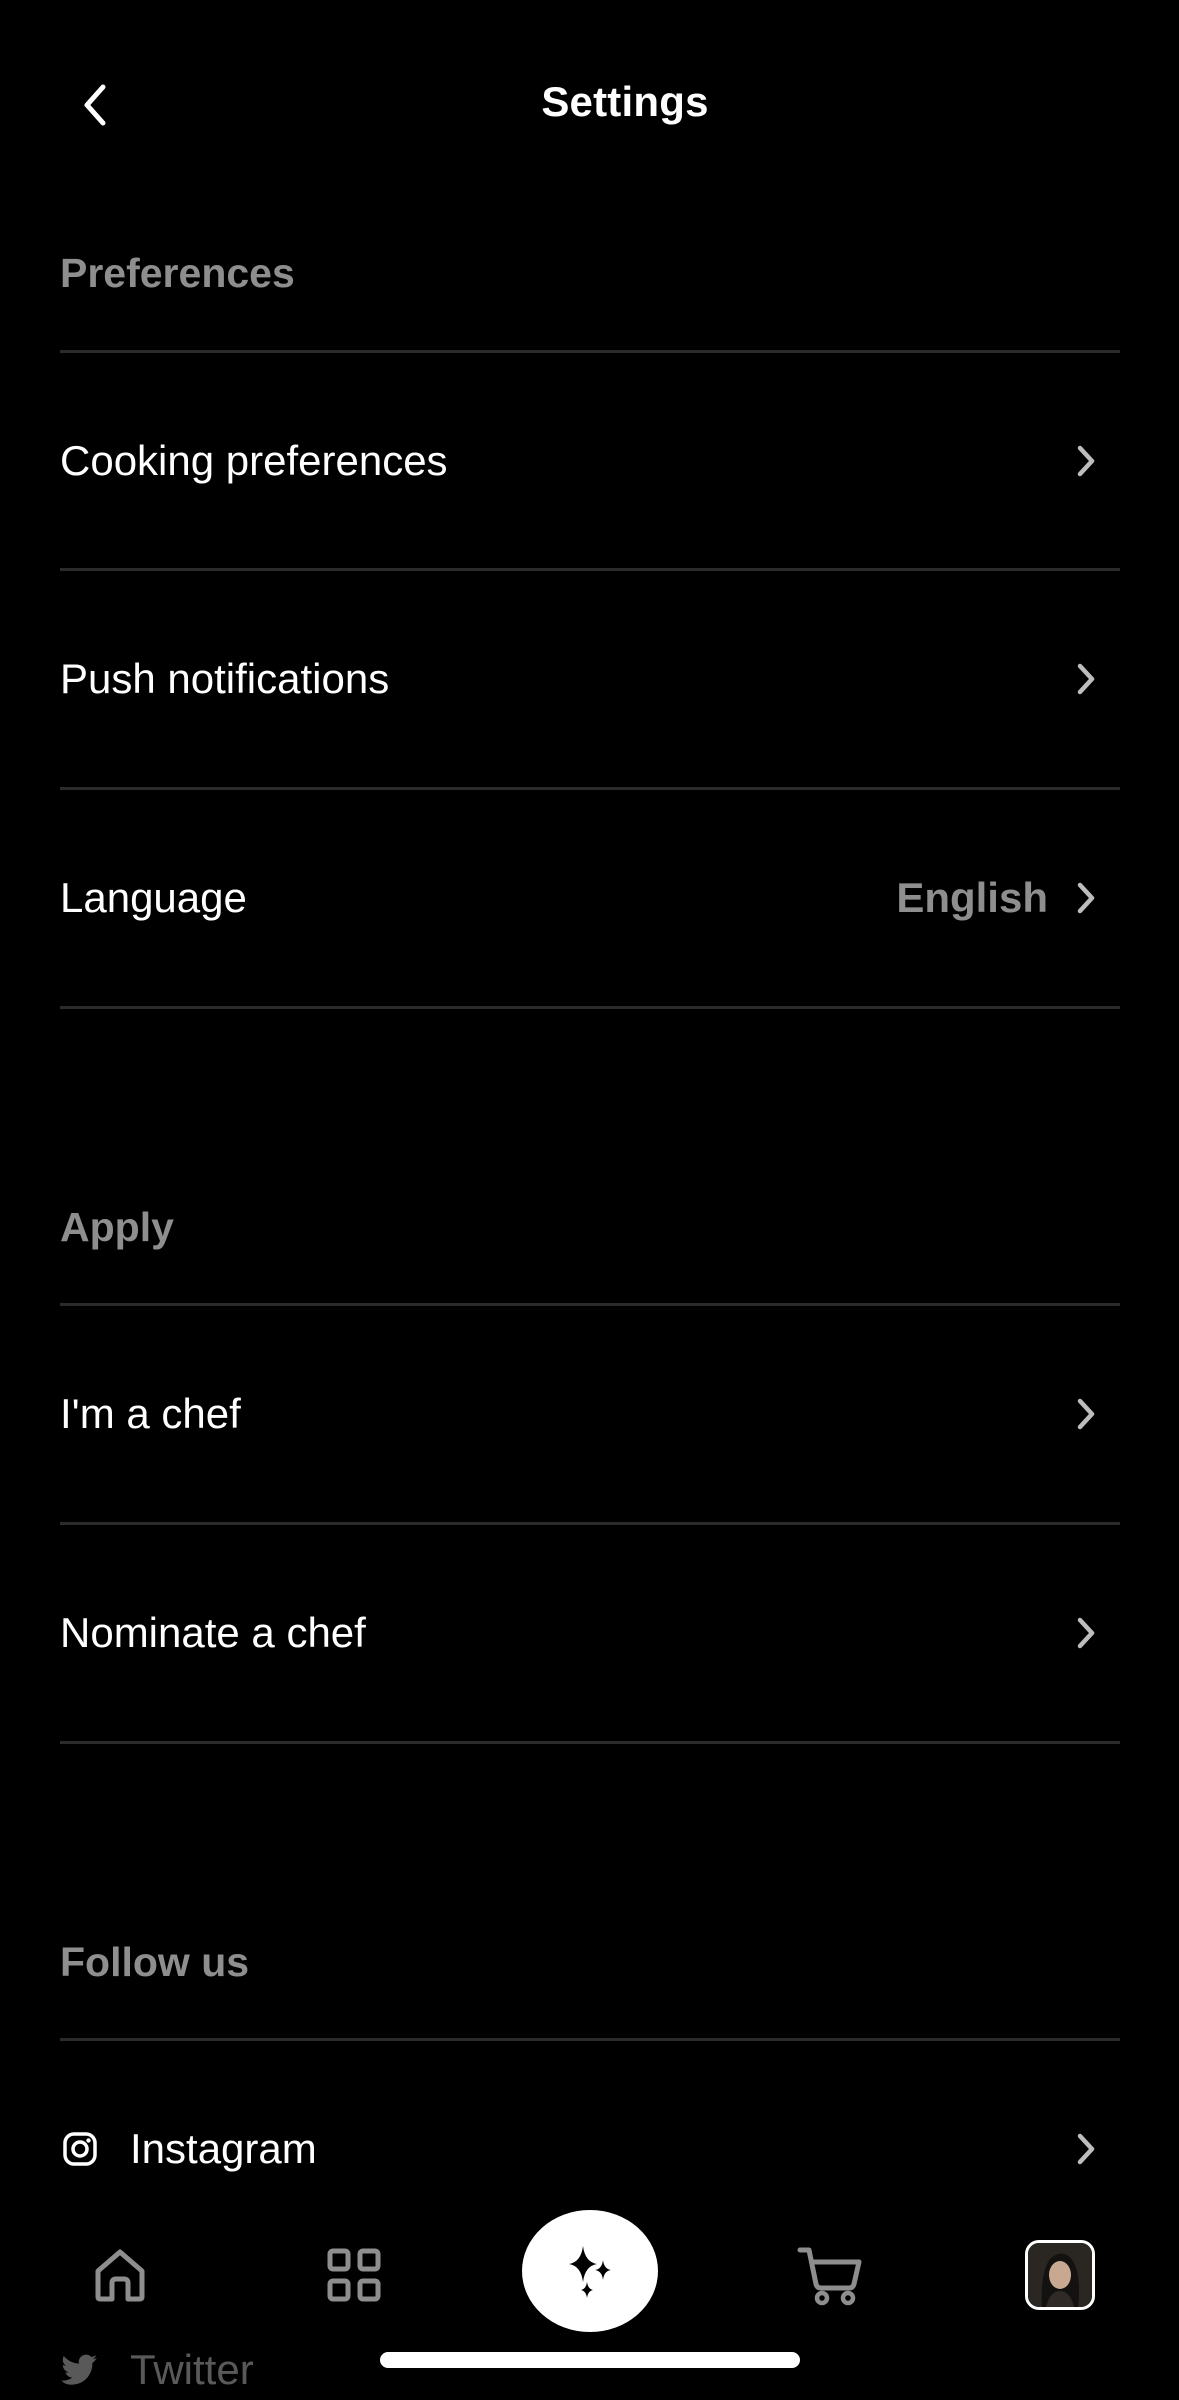 This screenshot has height=2400, width=1179. What do you see at coordinates (254, 460) in the screenshot?
I see `row-label: Cooking preferences` at bounding box center [254, 460].